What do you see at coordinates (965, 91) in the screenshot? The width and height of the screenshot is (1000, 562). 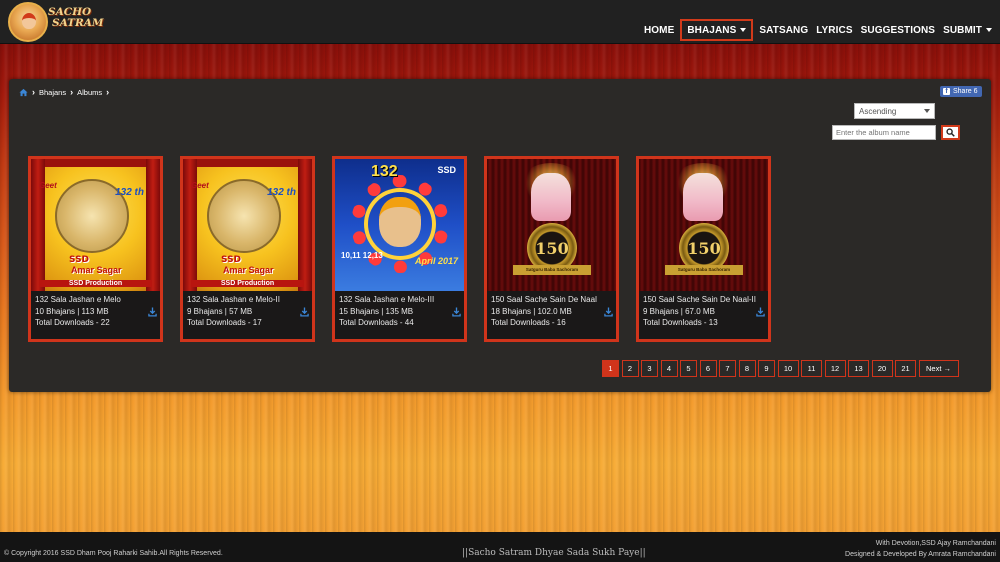 I see `share-label: Share 6` at bounding box center [965, 91].